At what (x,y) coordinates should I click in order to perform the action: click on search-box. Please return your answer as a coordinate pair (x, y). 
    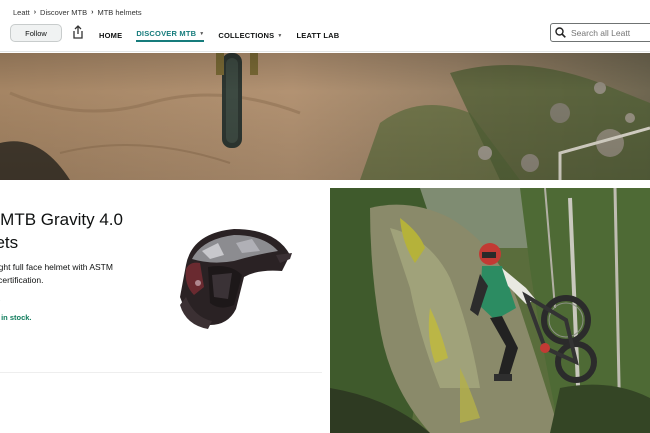
    Looking at the image, I should click on (600, 32).